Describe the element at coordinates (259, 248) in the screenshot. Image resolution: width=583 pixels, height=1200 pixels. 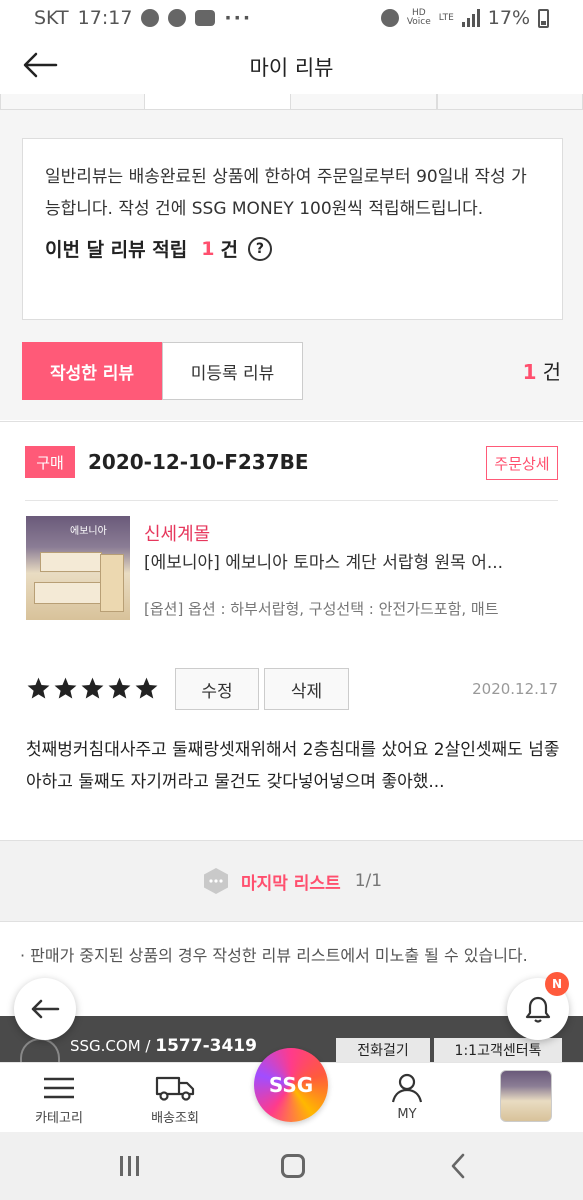
I see `help-icon: ?` at that location.